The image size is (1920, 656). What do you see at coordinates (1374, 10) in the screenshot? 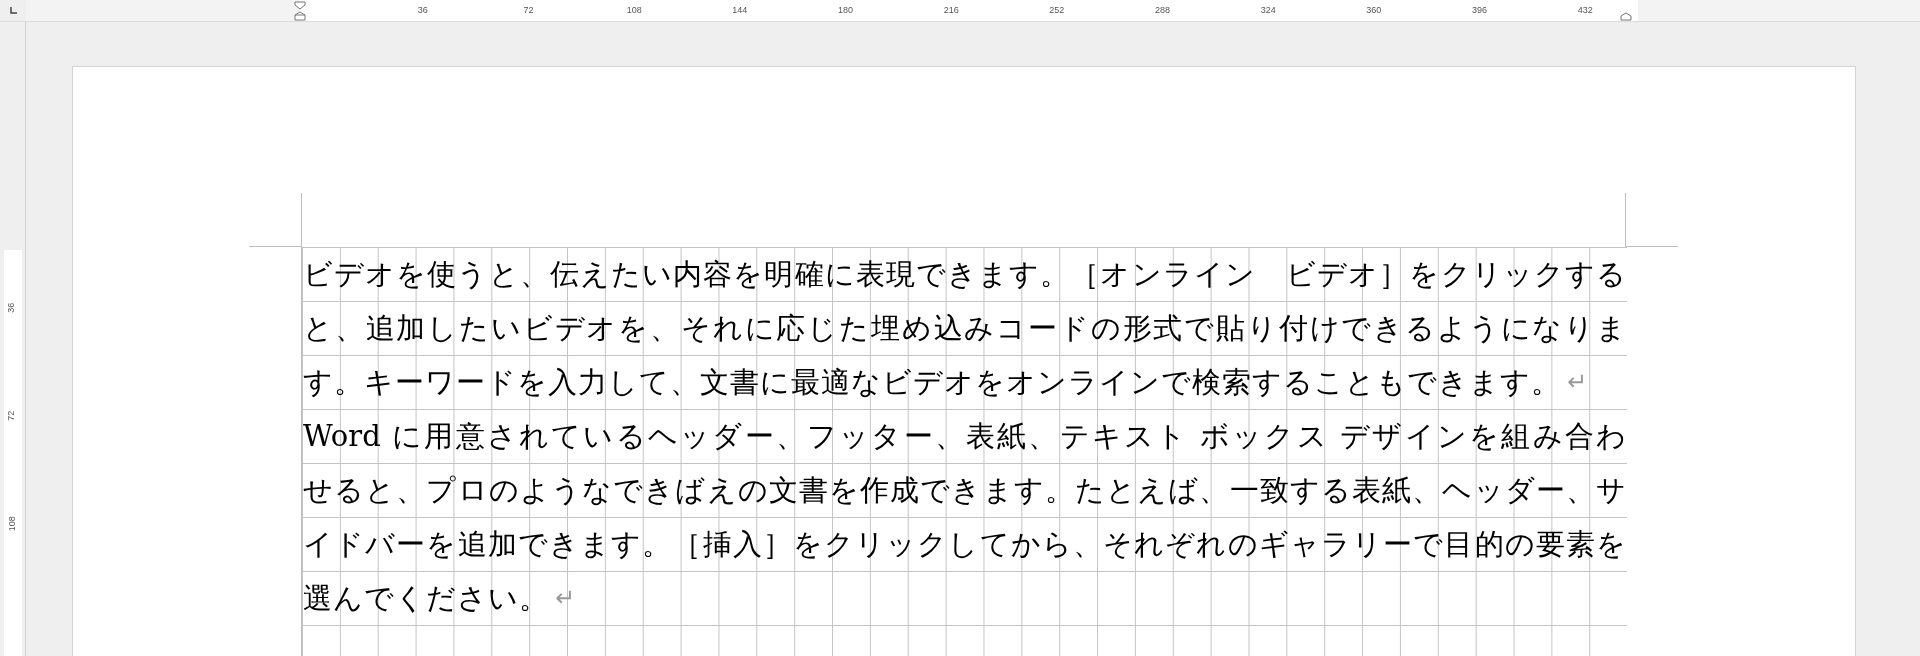
I see `ruler-number: 360` at bounding box center [1374, 10].